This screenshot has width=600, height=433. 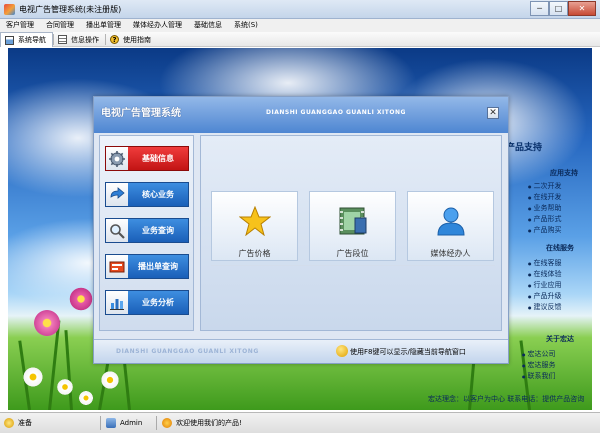 What do you see at coordinates (157, 25) in the screenshot?
I see `menu-media-agent: 媒体经办人管理` at bounding box center [157, 25].